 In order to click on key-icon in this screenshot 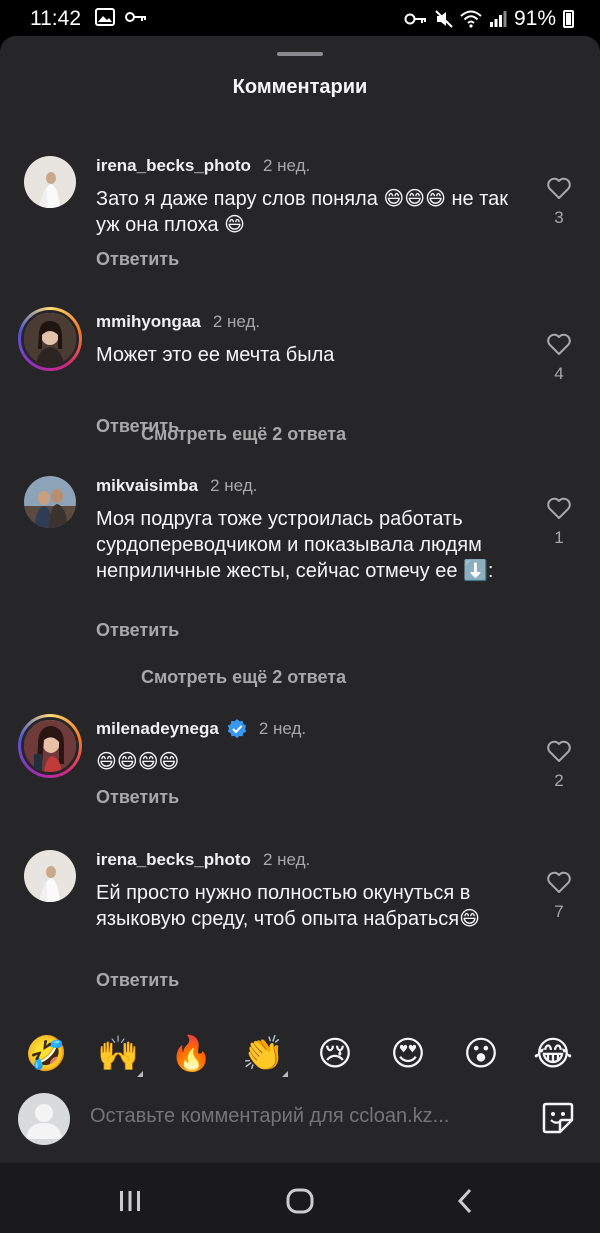, I will do `click(135, 17)`.